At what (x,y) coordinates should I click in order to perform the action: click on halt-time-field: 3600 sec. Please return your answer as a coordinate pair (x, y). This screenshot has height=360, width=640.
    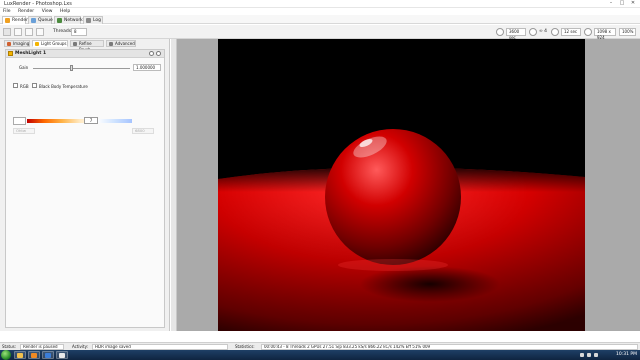
    Looking at the image, I should click on (516, 34).